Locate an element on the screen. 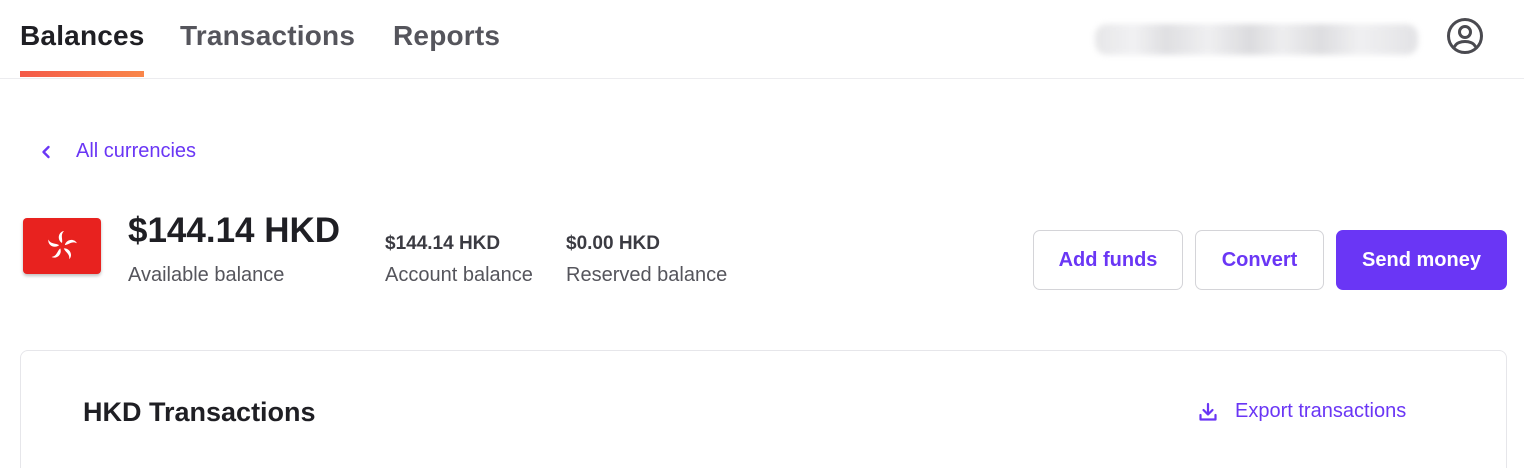 This screenshot has height=468, width=1524. user-circle-icon is located at coordinates (1465, 36).